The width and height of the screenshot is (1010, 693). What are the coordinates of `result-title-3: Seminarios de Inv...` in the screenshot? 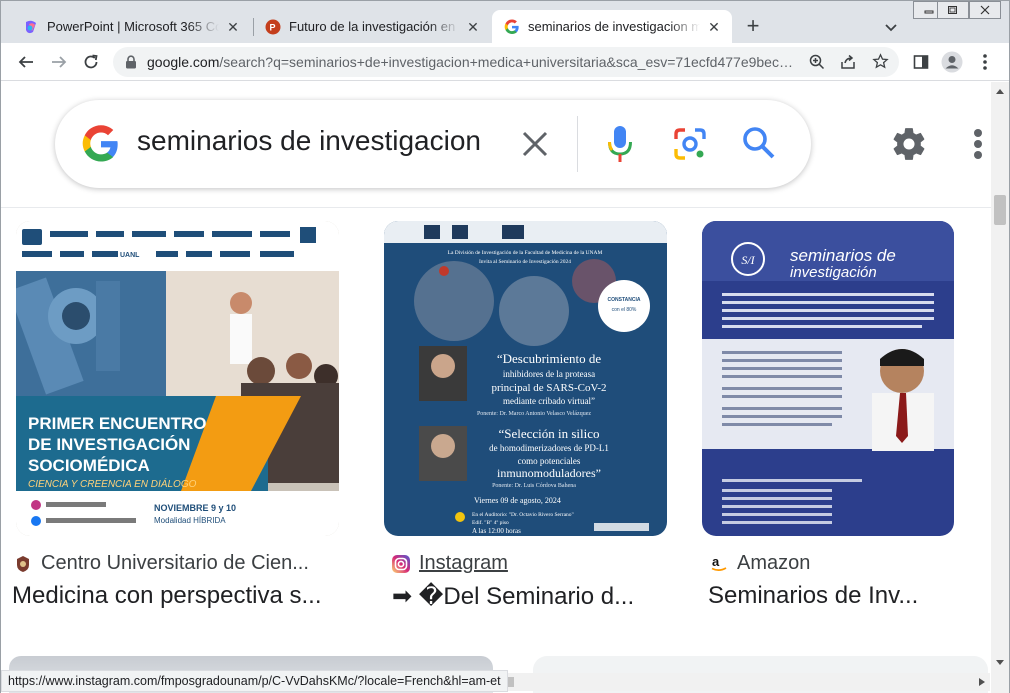 It's located at (813, 596).